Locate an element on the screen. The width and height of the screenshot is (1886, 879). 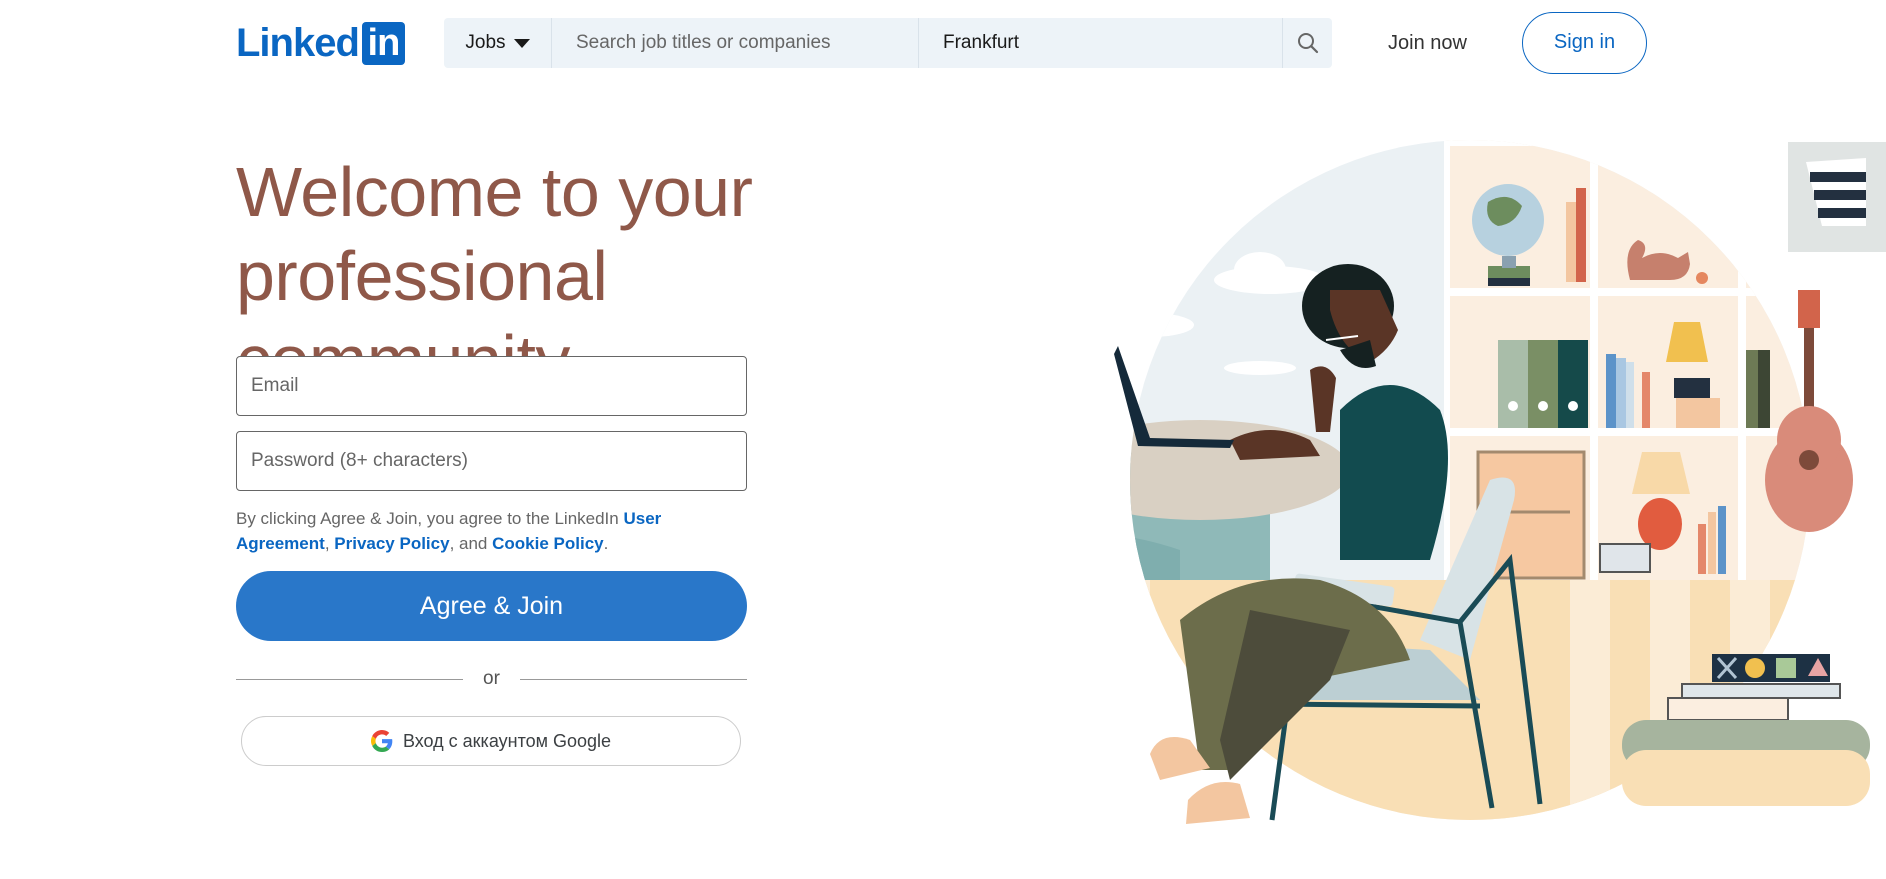
linkedin-logo: Linked in is located at coordinates (320, 43).